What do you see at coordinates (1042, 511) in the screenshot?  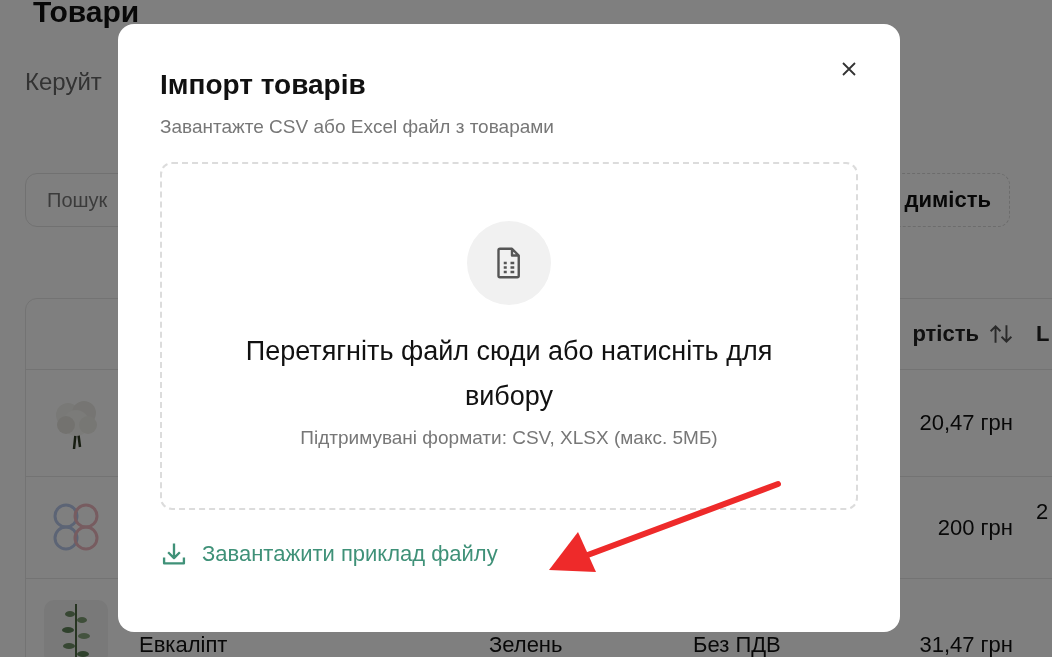 I see `table-cell: 2` at bounding box center [1042, 511].